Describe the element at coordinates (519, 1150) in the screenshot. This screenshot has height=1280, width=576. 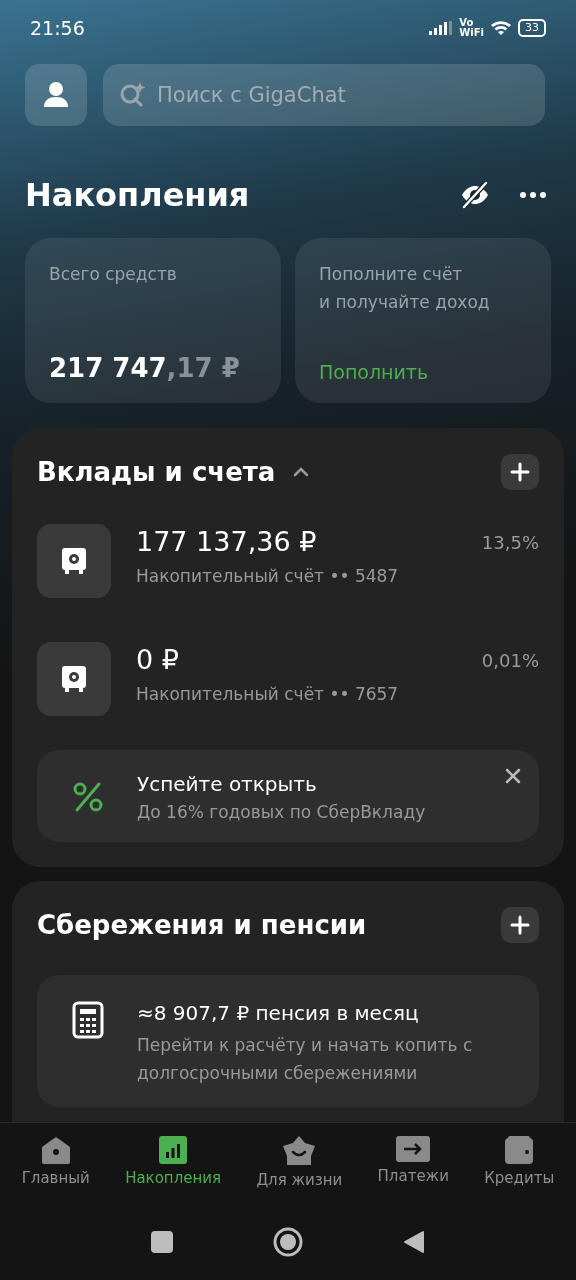
I see `wallet-icon` at that location.